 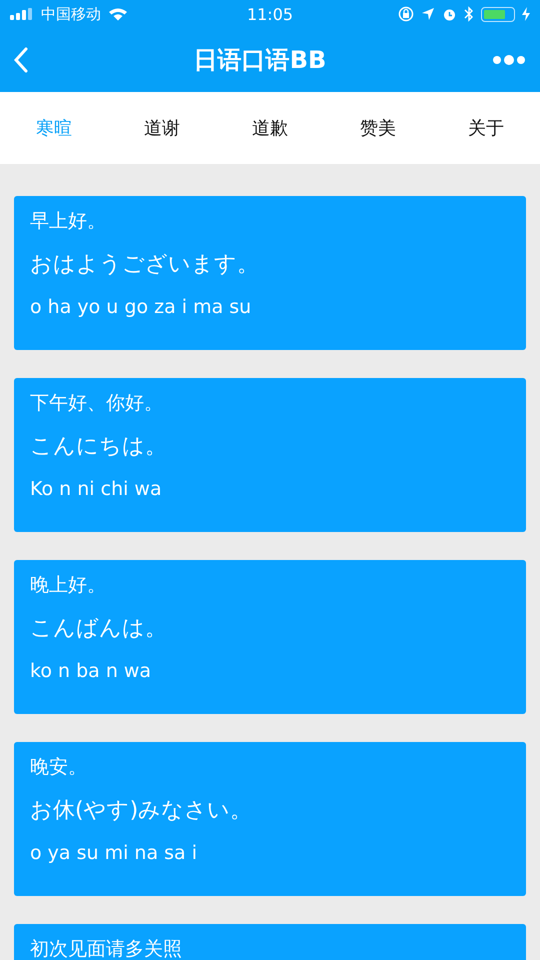 What do you see at coordinates (99, 447) in the screenshot?
I see `japanese-text: こんにちは。` at bounding box center [99, 447].